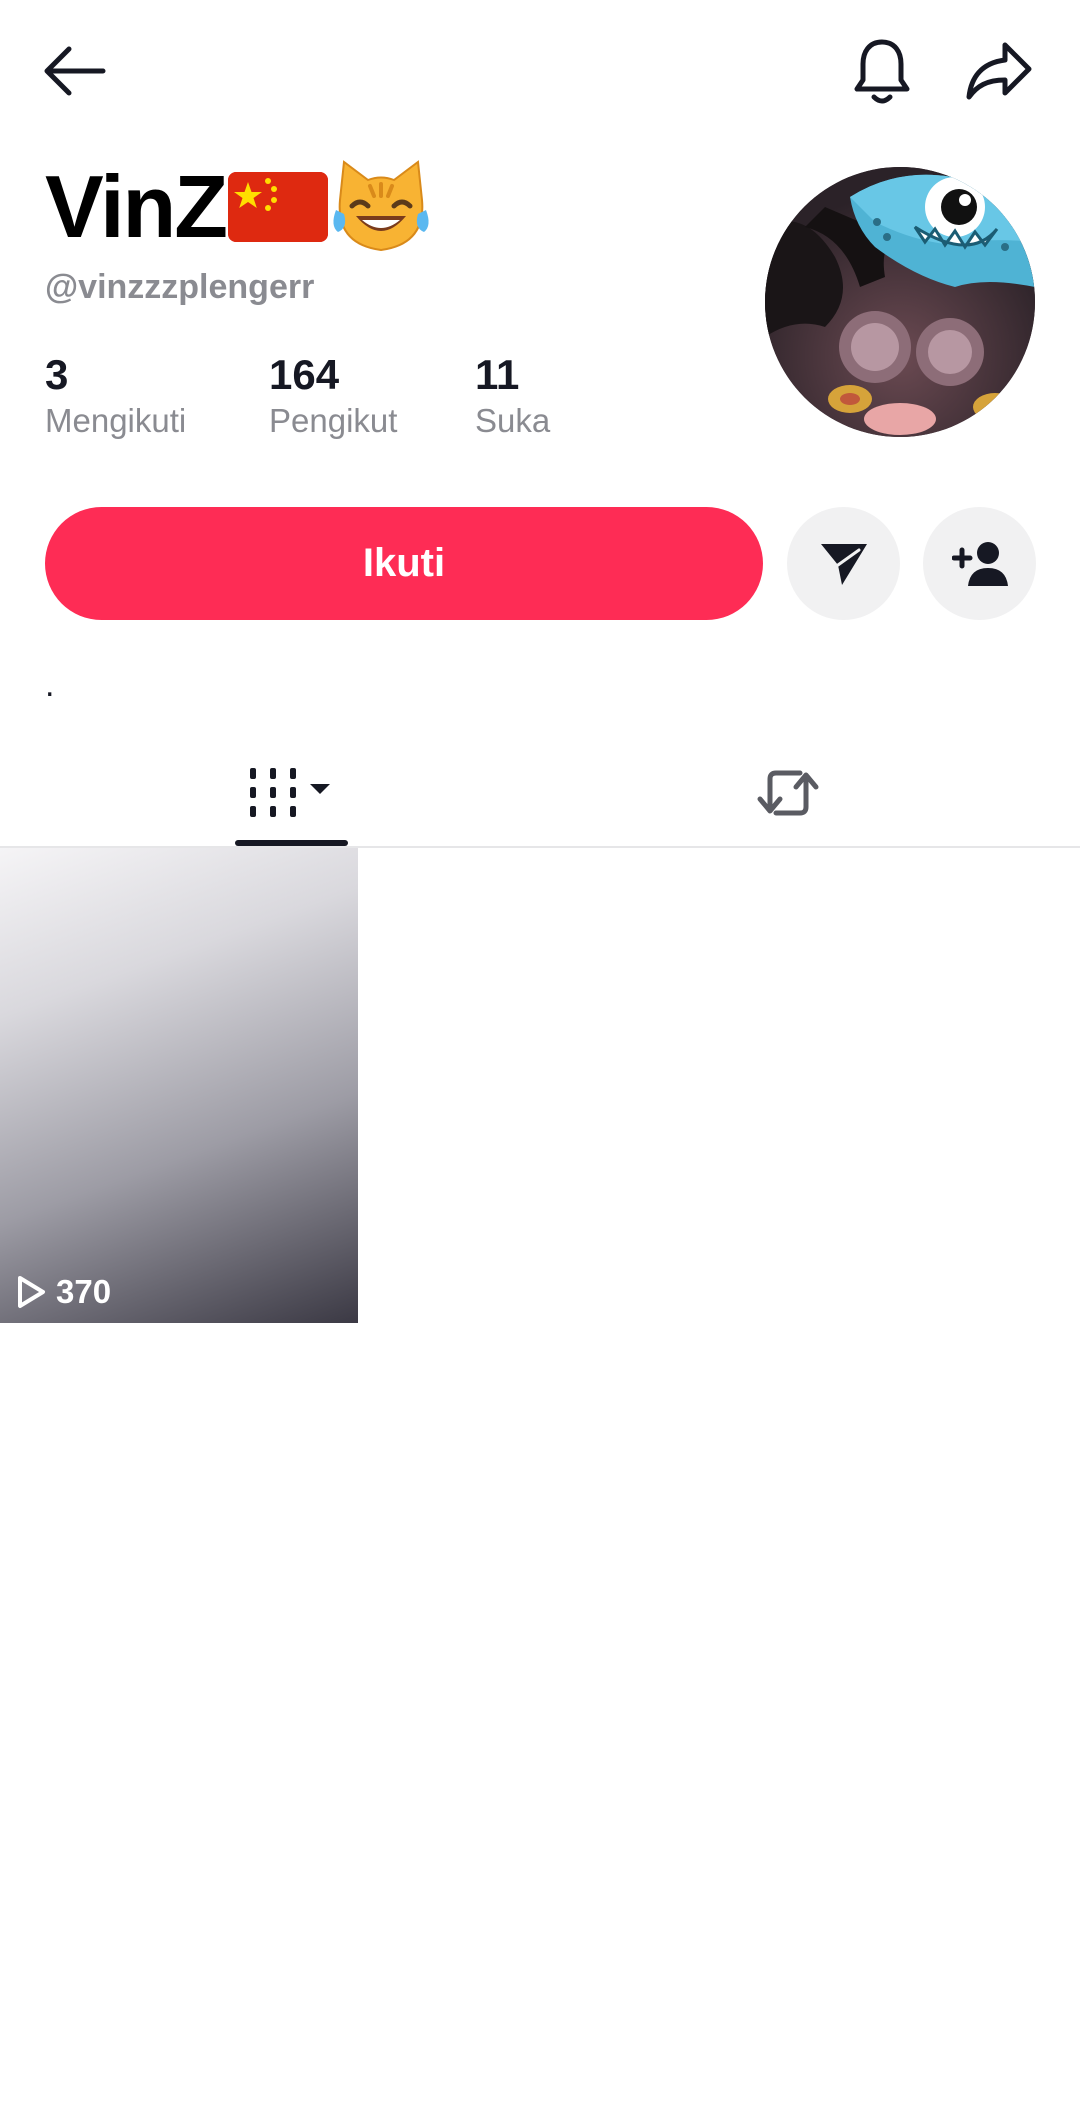 This screenshot has width=1080, height=2108. What do you see at coordinates (304, 374) in the screenshot?
I see `stat-followers-value: 164` at bounding box center [304, 374].